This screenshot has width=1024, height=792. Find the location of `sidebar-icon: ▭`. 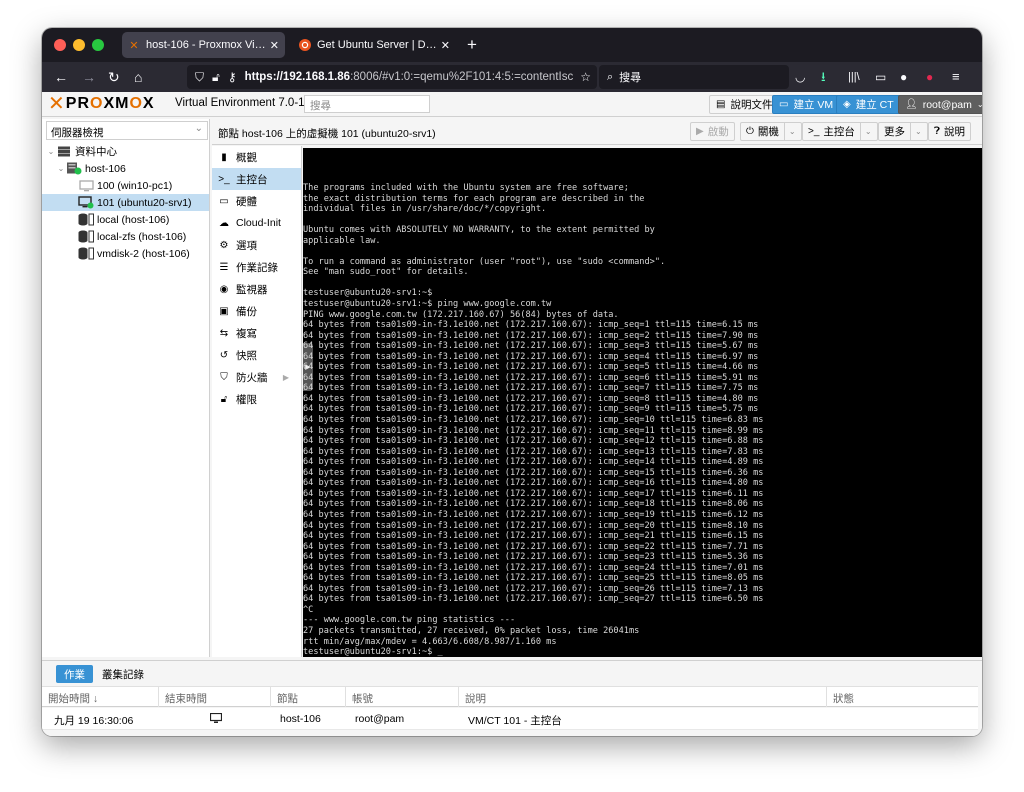

sidebar-icon: ▭ is located at coordinates (880, 77).